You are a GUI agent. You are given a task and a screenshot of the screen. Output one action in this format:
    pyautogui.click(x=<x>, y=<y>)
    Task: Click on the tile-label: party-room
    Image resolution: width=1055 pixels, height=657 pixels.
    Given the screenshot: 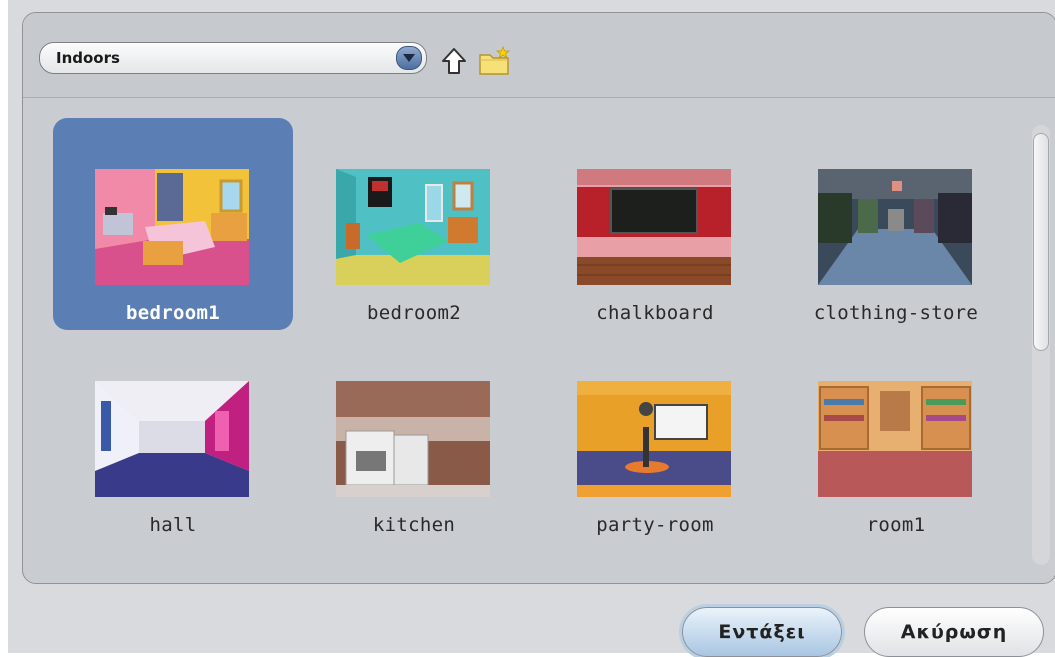 What is the action you would take?
    pyautogui.click(x=655, y=525)
    